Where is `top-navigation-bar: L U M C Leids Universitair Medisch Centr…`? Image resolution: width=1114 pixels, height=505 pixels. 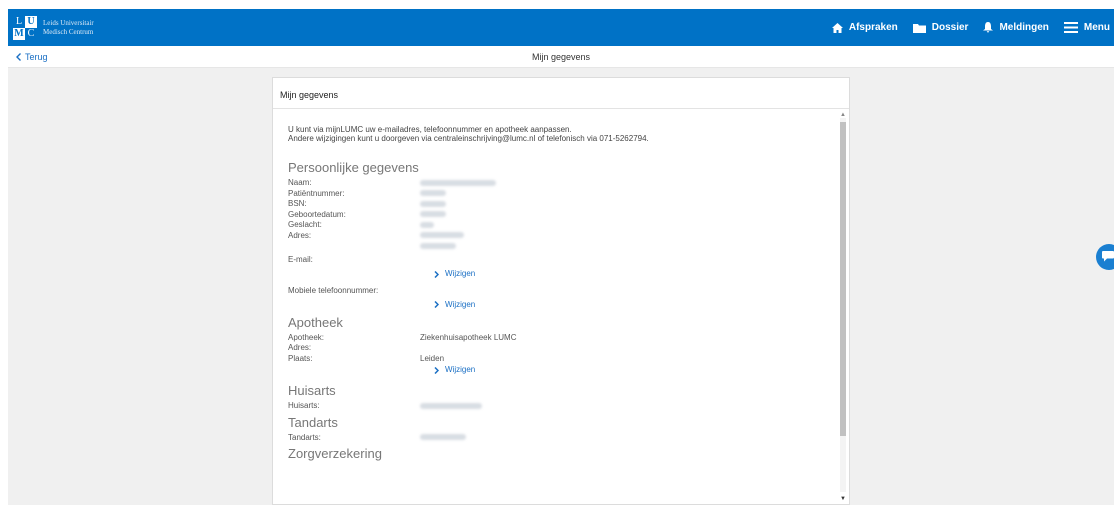 top-navigation-bar: L U M C Leids Universitair Medisch Centr… is located at coordinates (561, 27).